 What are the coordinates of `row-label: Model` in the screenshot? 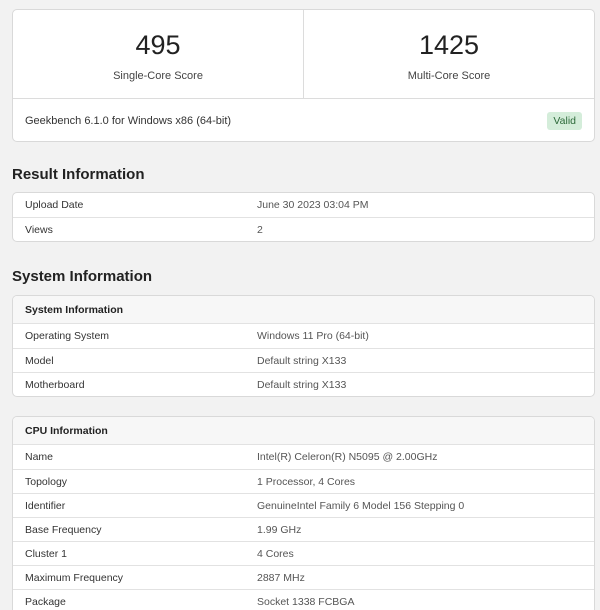 It's located at (39, 360).